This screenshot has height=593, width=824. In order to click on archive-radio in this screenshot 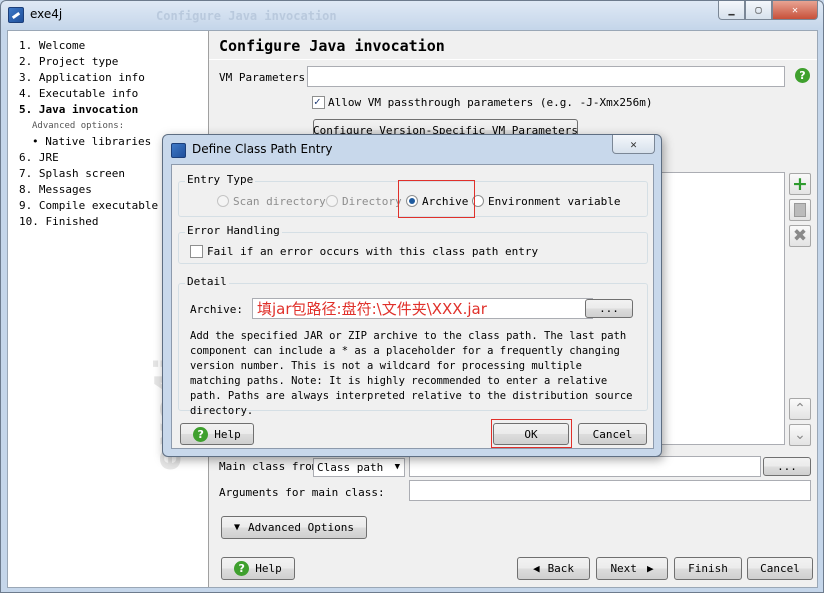, I will do `click(412, 201)`.